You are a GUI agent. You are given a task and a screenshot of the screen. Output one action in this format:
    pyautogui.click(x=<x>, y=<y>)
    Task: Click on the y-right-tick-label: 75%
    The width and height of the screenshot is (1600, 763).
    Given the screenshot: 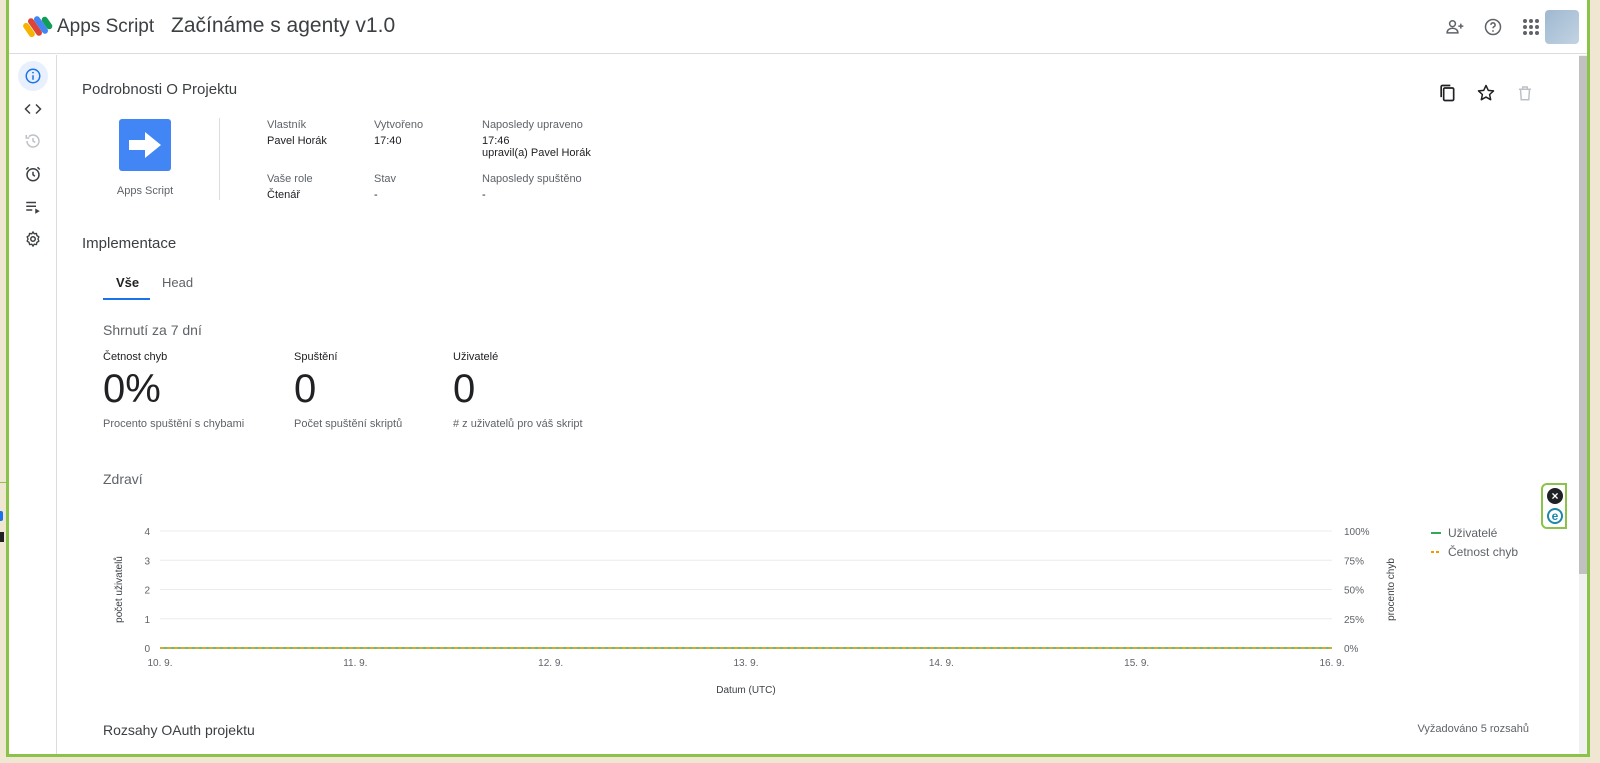 What is the action you would take?
    pyautogui.click(x=1354, y=561)
    